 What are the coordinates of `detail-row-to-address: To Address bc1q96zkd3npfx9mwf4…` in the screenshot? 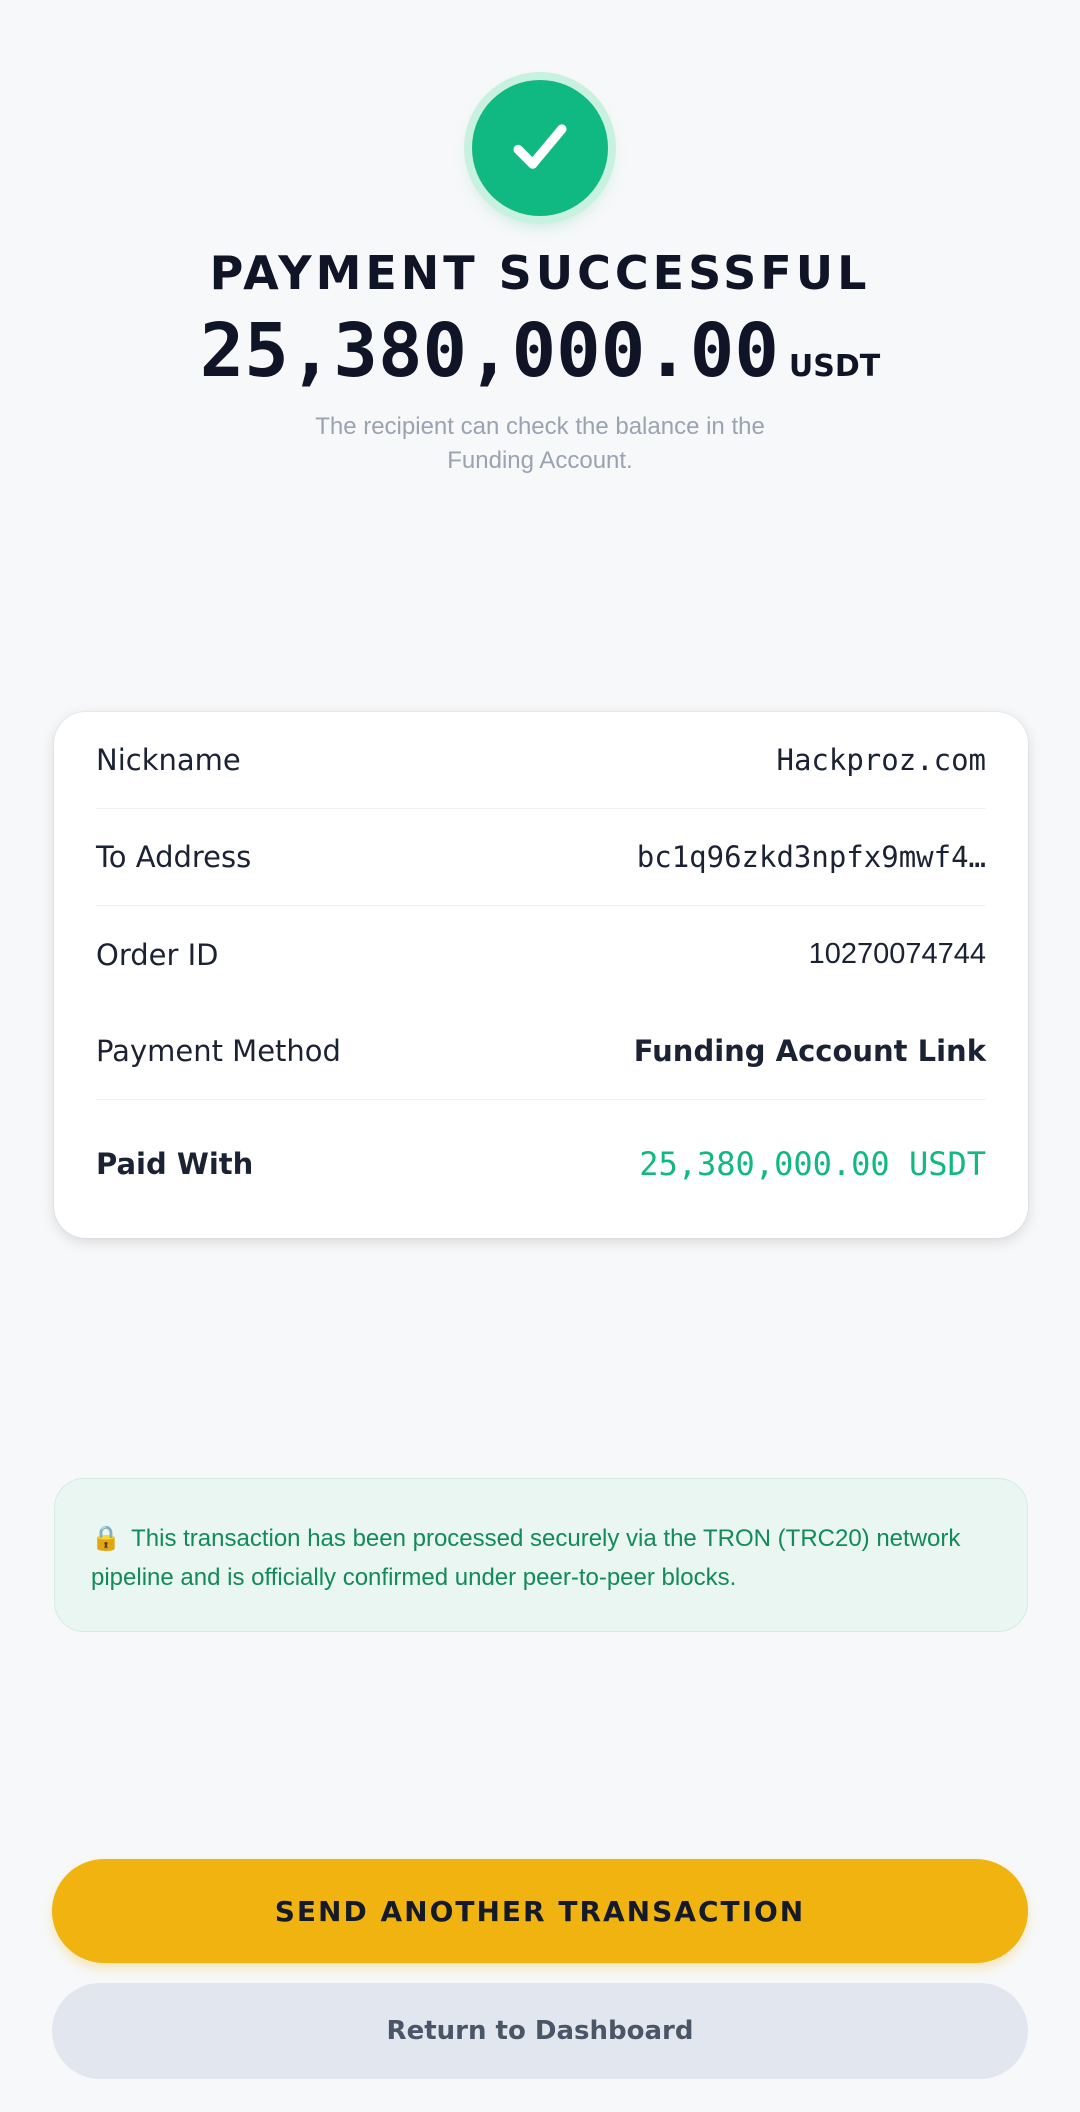 It's located at (541, 857).